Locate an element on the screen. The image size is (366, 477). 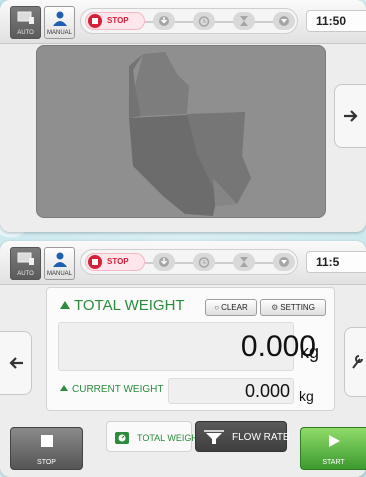
tab-flow-rate: FLOW RATE is located at coordinates (242, 436).